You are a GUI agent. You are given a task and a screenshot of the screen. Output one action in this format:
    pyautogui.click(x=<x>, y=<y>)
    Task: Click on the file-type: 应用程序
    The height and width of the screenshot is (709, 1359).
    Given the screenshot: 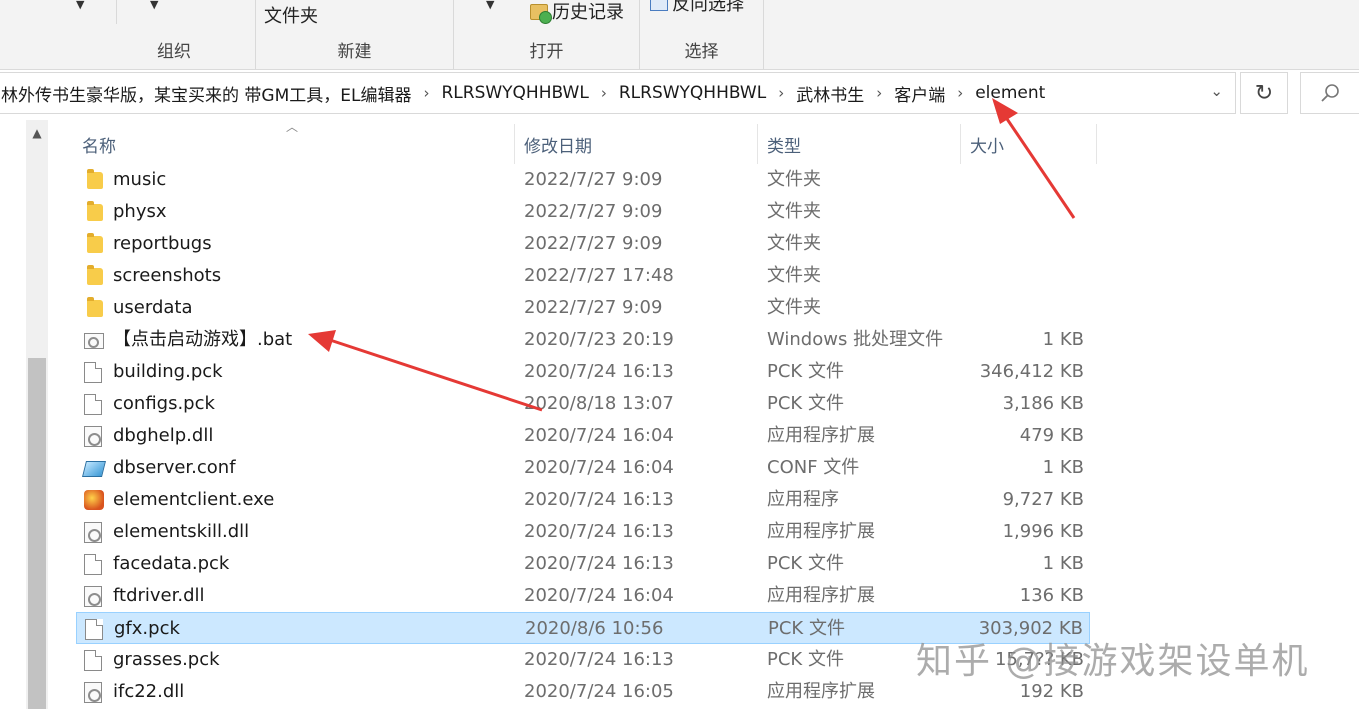 What is the action you would take?
    pyautogui.click(x=803, y=499)
    